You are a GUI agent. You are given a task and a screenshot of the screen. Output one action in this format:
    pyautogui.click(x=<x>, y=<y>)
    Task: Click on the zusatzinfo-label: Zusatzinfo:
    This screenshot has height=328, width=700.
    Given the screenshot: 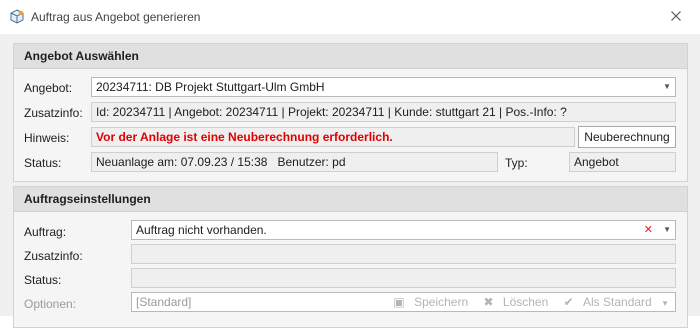 What is the action you would take?
    pyautogui.click(x=53, y=113)
    